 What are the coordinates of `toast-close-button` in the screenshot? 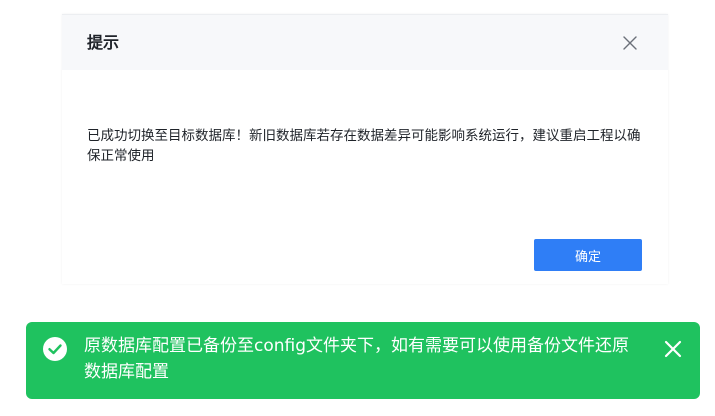 It's located at (673, 349).